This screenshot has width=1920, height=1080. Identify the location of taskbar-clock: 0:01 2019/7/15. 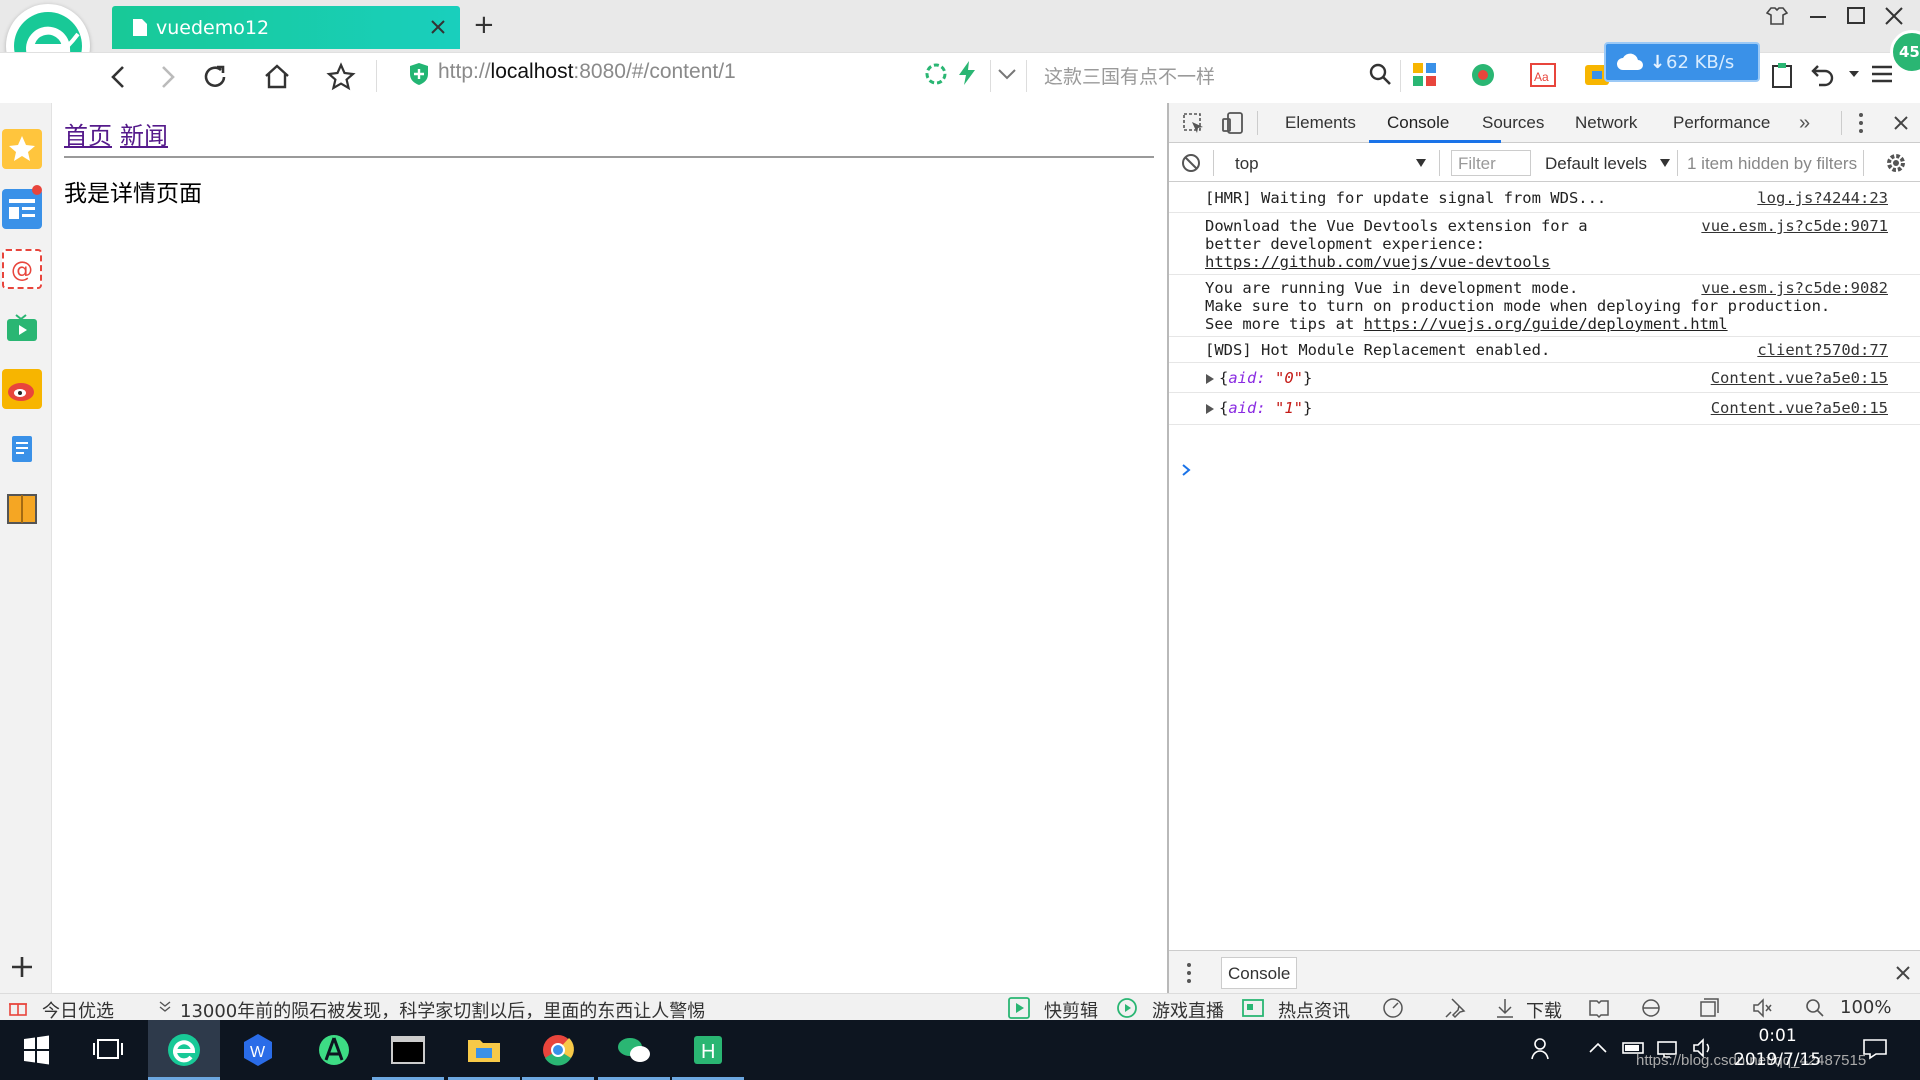
(1777, 1048).